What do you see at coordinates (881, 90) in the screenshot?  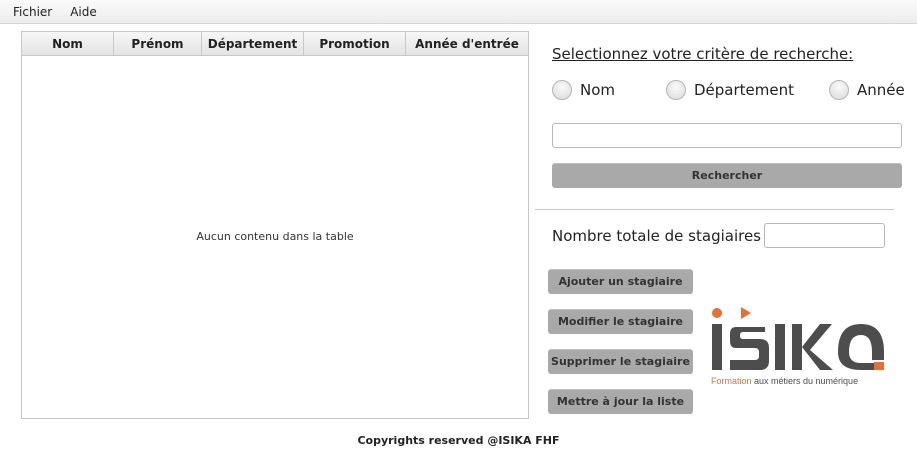 I see `radio-label-annee: Année` at bounding box center [881, 90].